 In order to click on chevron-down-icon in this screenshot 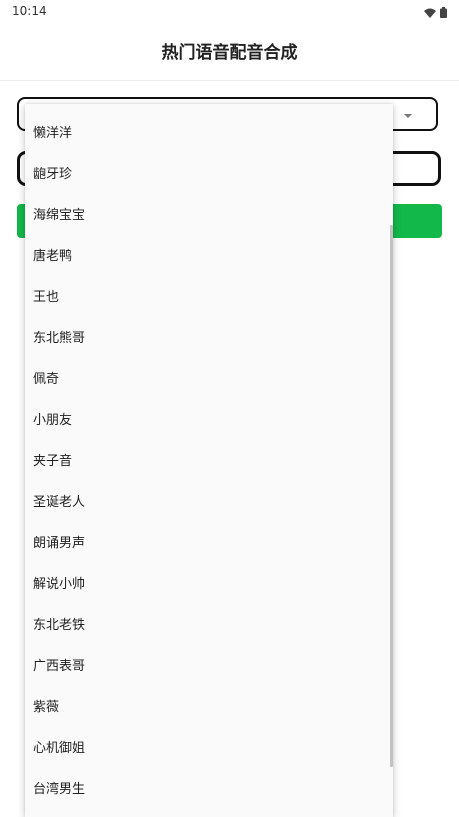, I will do `click(408, 116)`.